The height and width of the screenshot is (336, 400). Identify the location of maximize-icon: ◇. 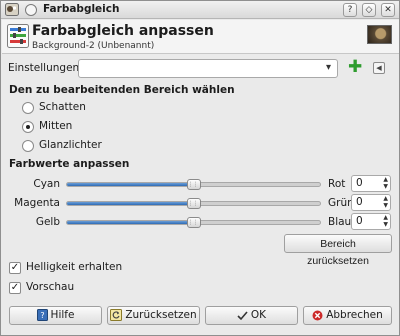
(369, 10).